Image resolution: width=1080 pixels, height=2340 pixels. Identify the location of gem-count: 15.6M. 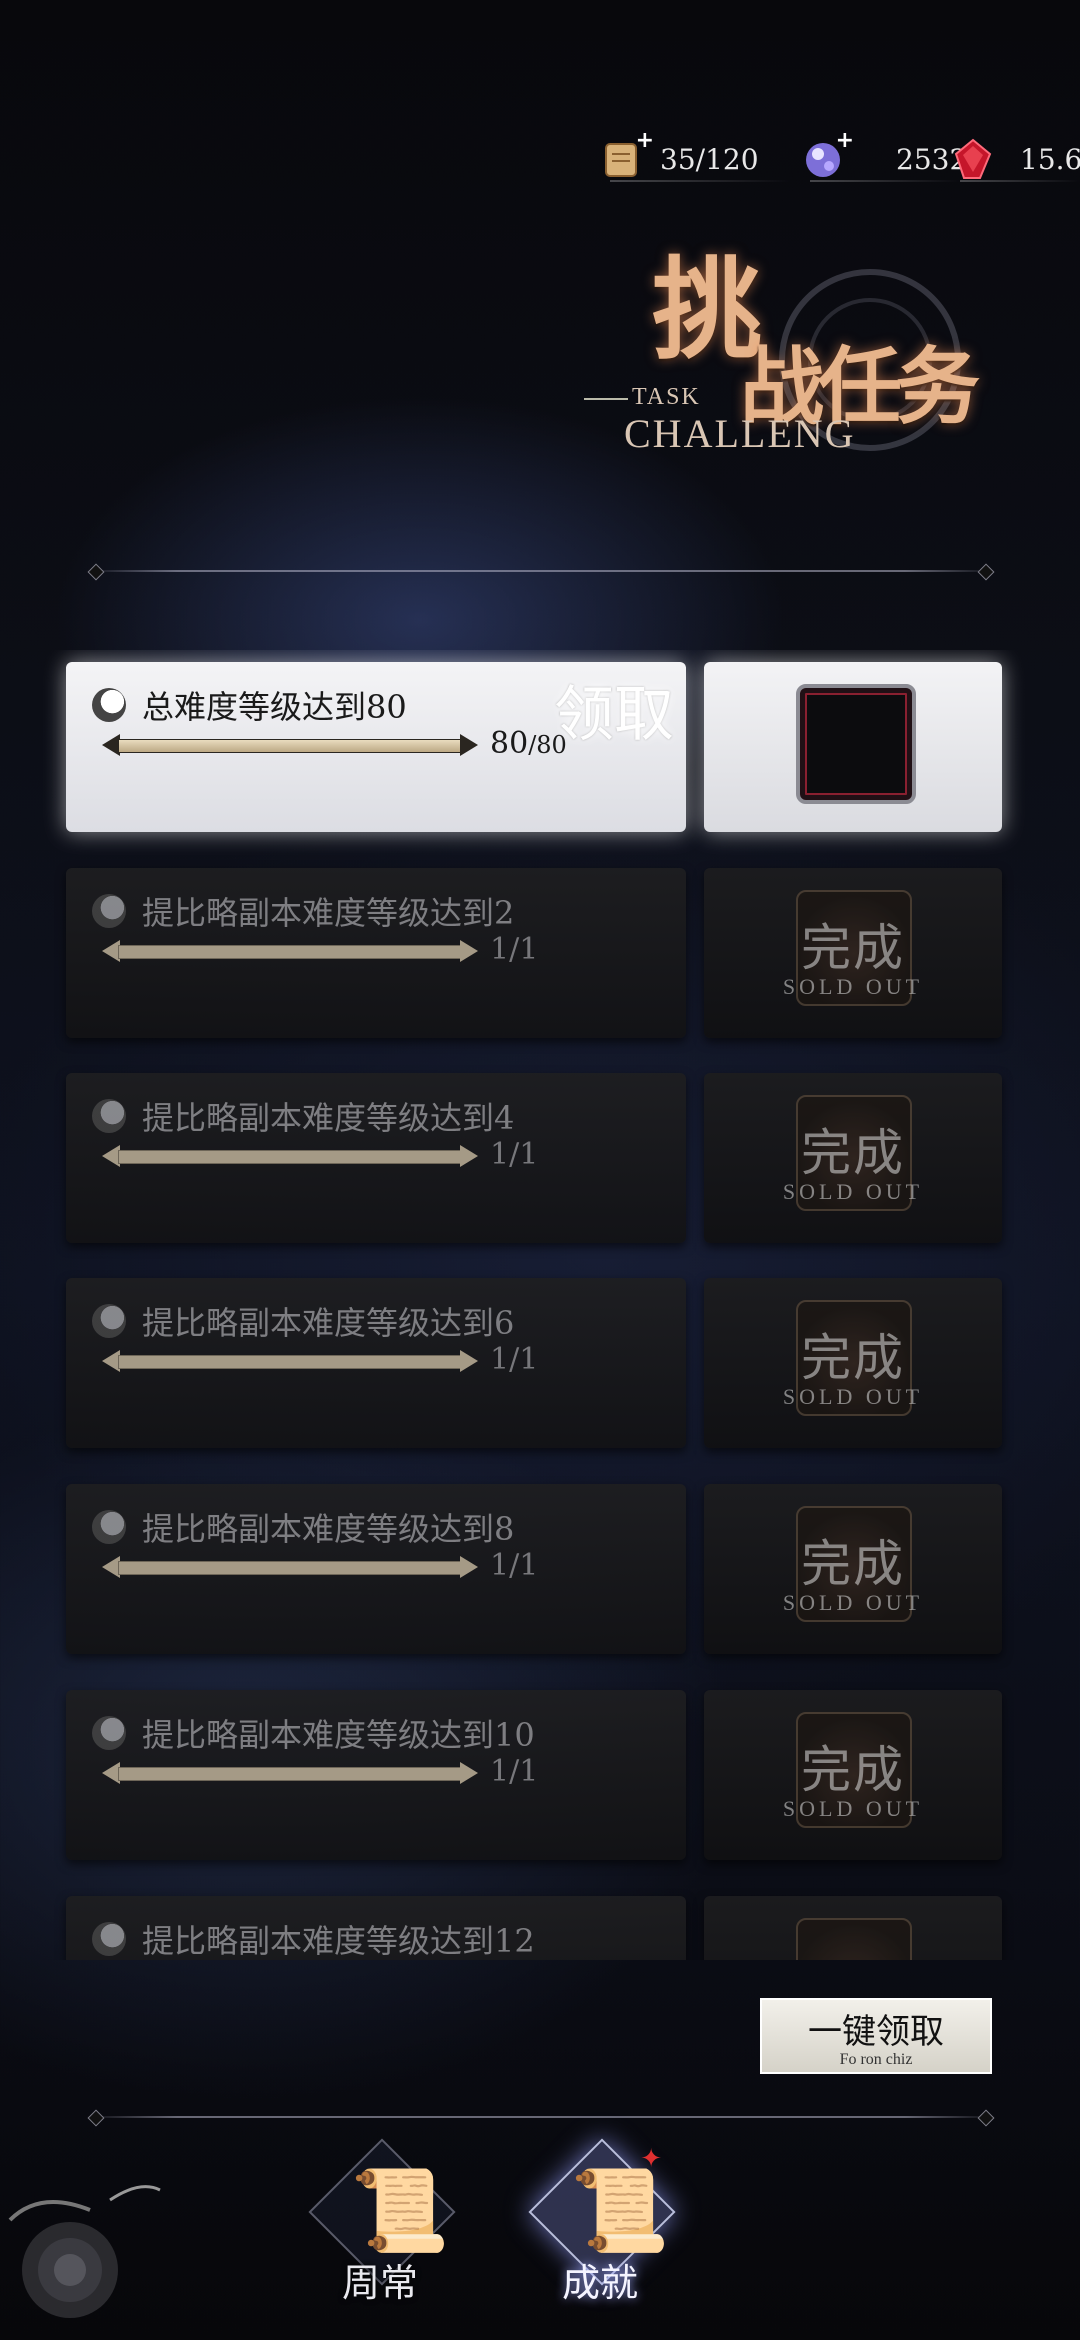
(1050, 159).